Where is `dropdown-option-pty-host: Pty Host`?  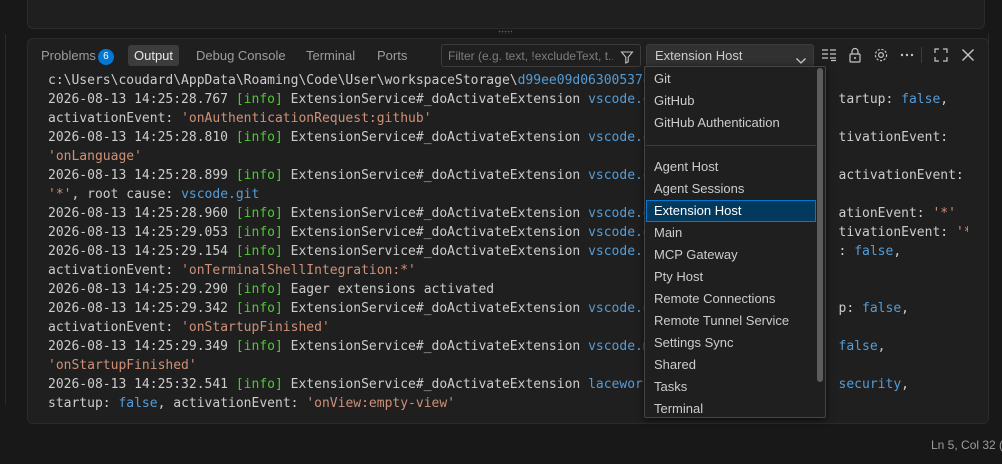 dropdown-option-pty-host: Pty Host is located at coordinates (731, 277).